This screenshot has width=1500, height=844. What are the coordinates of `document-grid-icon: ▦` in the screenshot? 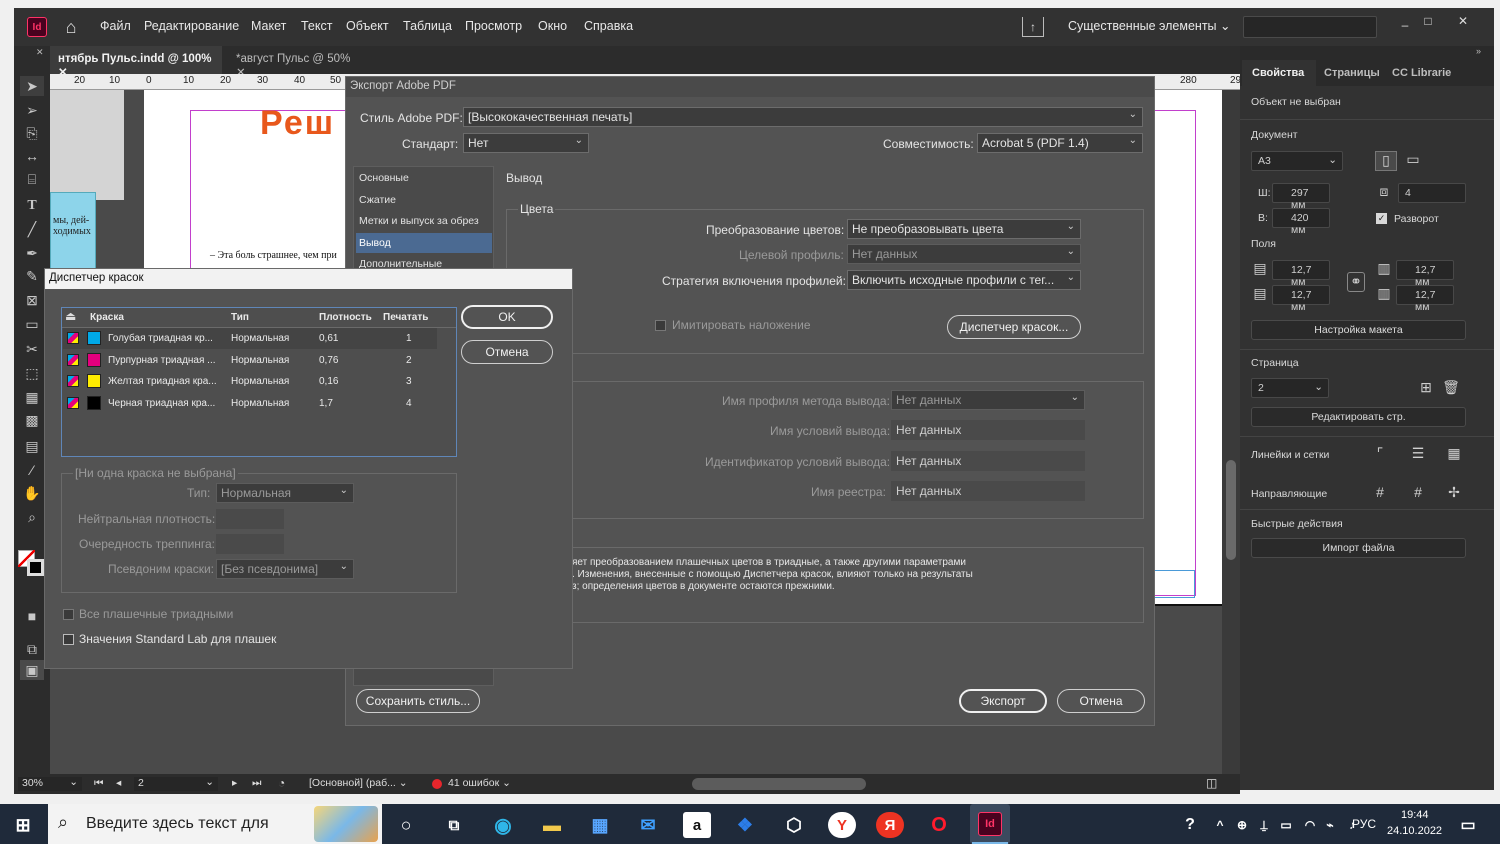 It's located at (1454, 455).